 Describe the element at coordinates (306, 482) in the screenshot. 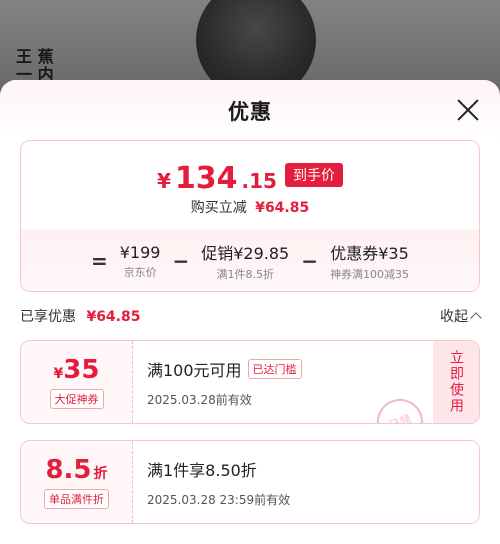

I see `coupon-details: 满1件享8.50折 2025.03.28 23:59前有效` at that location.